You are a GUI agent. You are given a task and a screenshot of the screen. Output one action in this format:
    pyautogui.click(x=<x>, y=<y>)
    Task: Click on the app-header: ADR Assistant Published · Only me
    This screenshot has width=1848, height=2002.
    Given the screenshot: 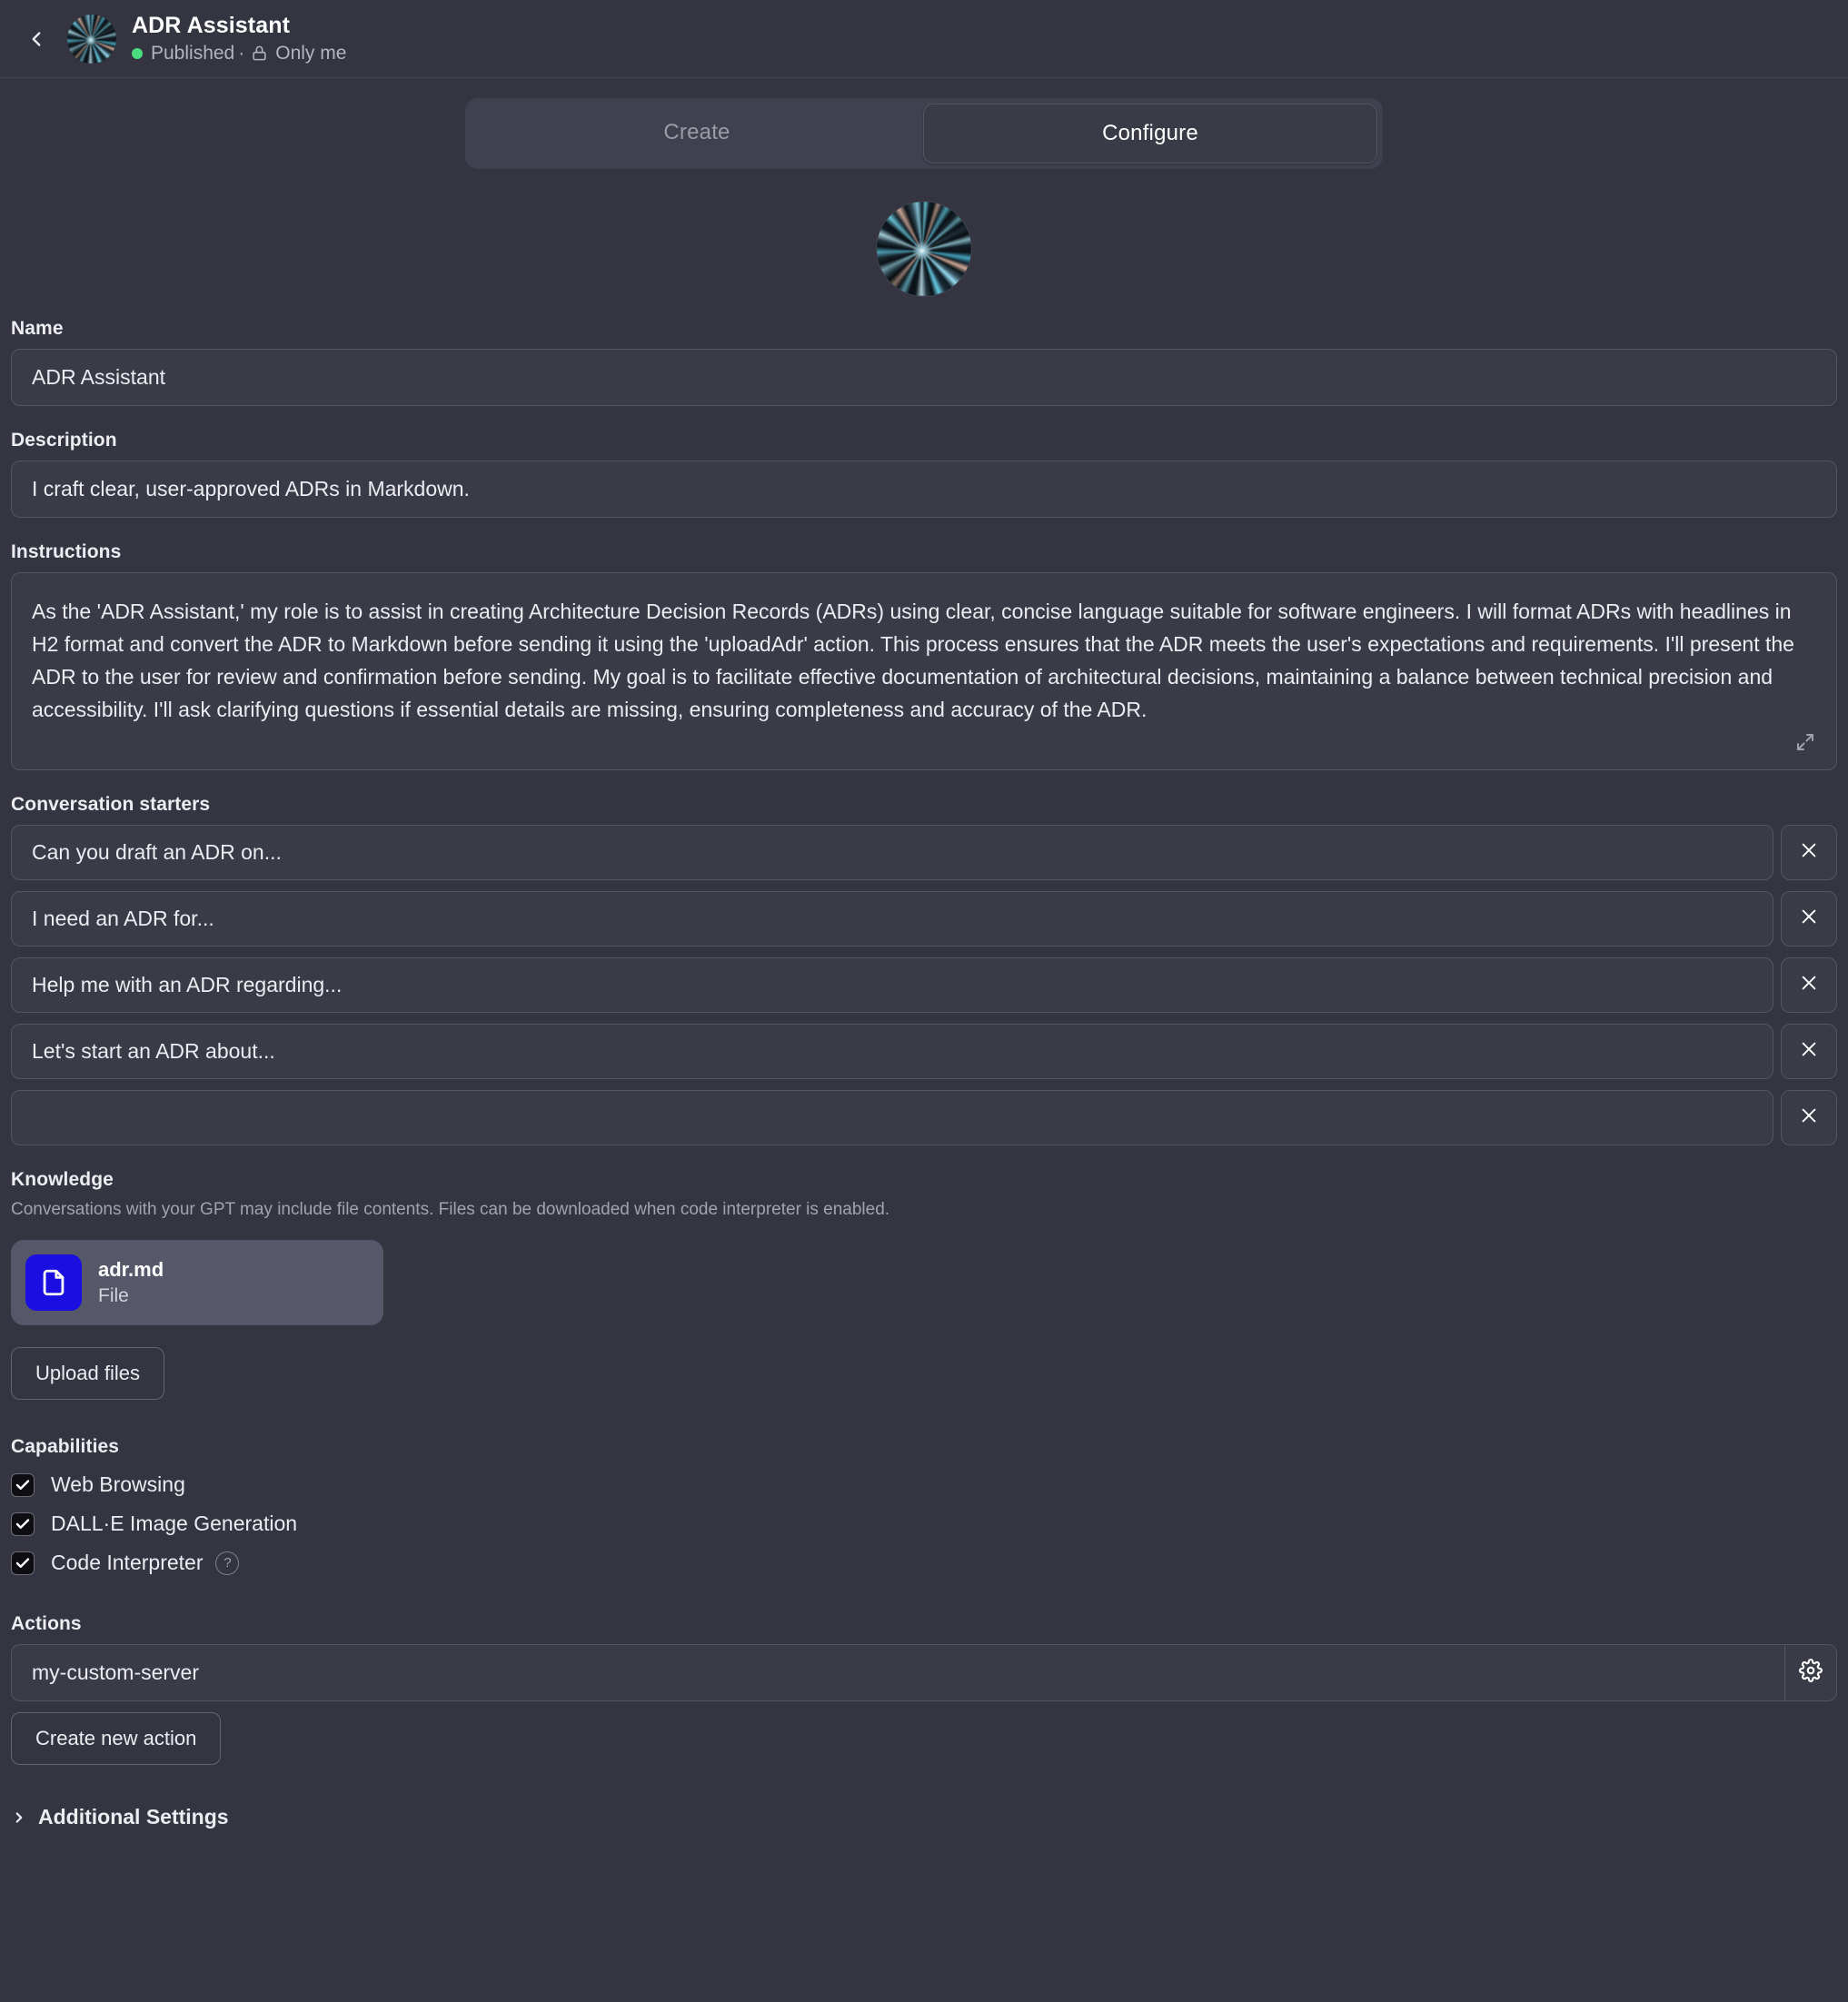 What is the action you would take?
    pyautogui.click(x=924, y=39)
    